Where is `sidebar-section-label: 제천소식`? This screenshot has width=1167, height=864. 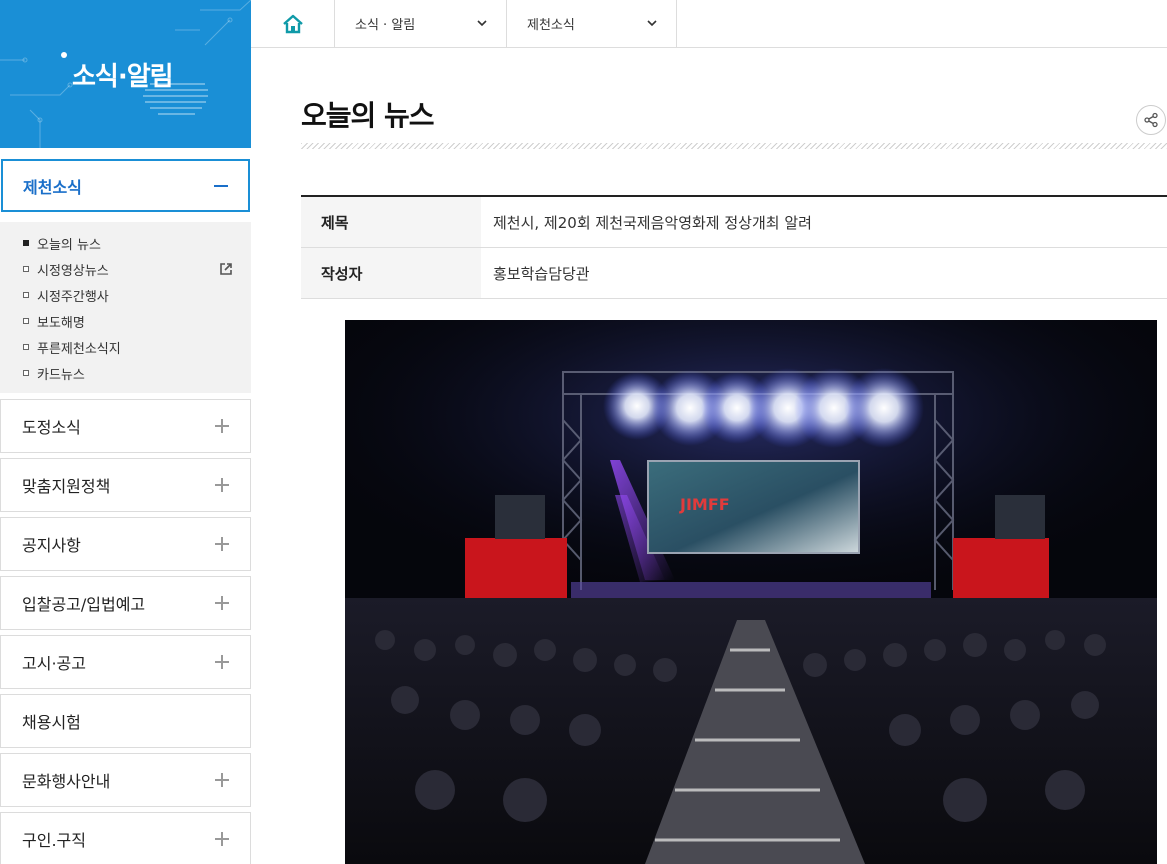
sidebar-section-label: 제천소식 is located at coordinates (52, 187).